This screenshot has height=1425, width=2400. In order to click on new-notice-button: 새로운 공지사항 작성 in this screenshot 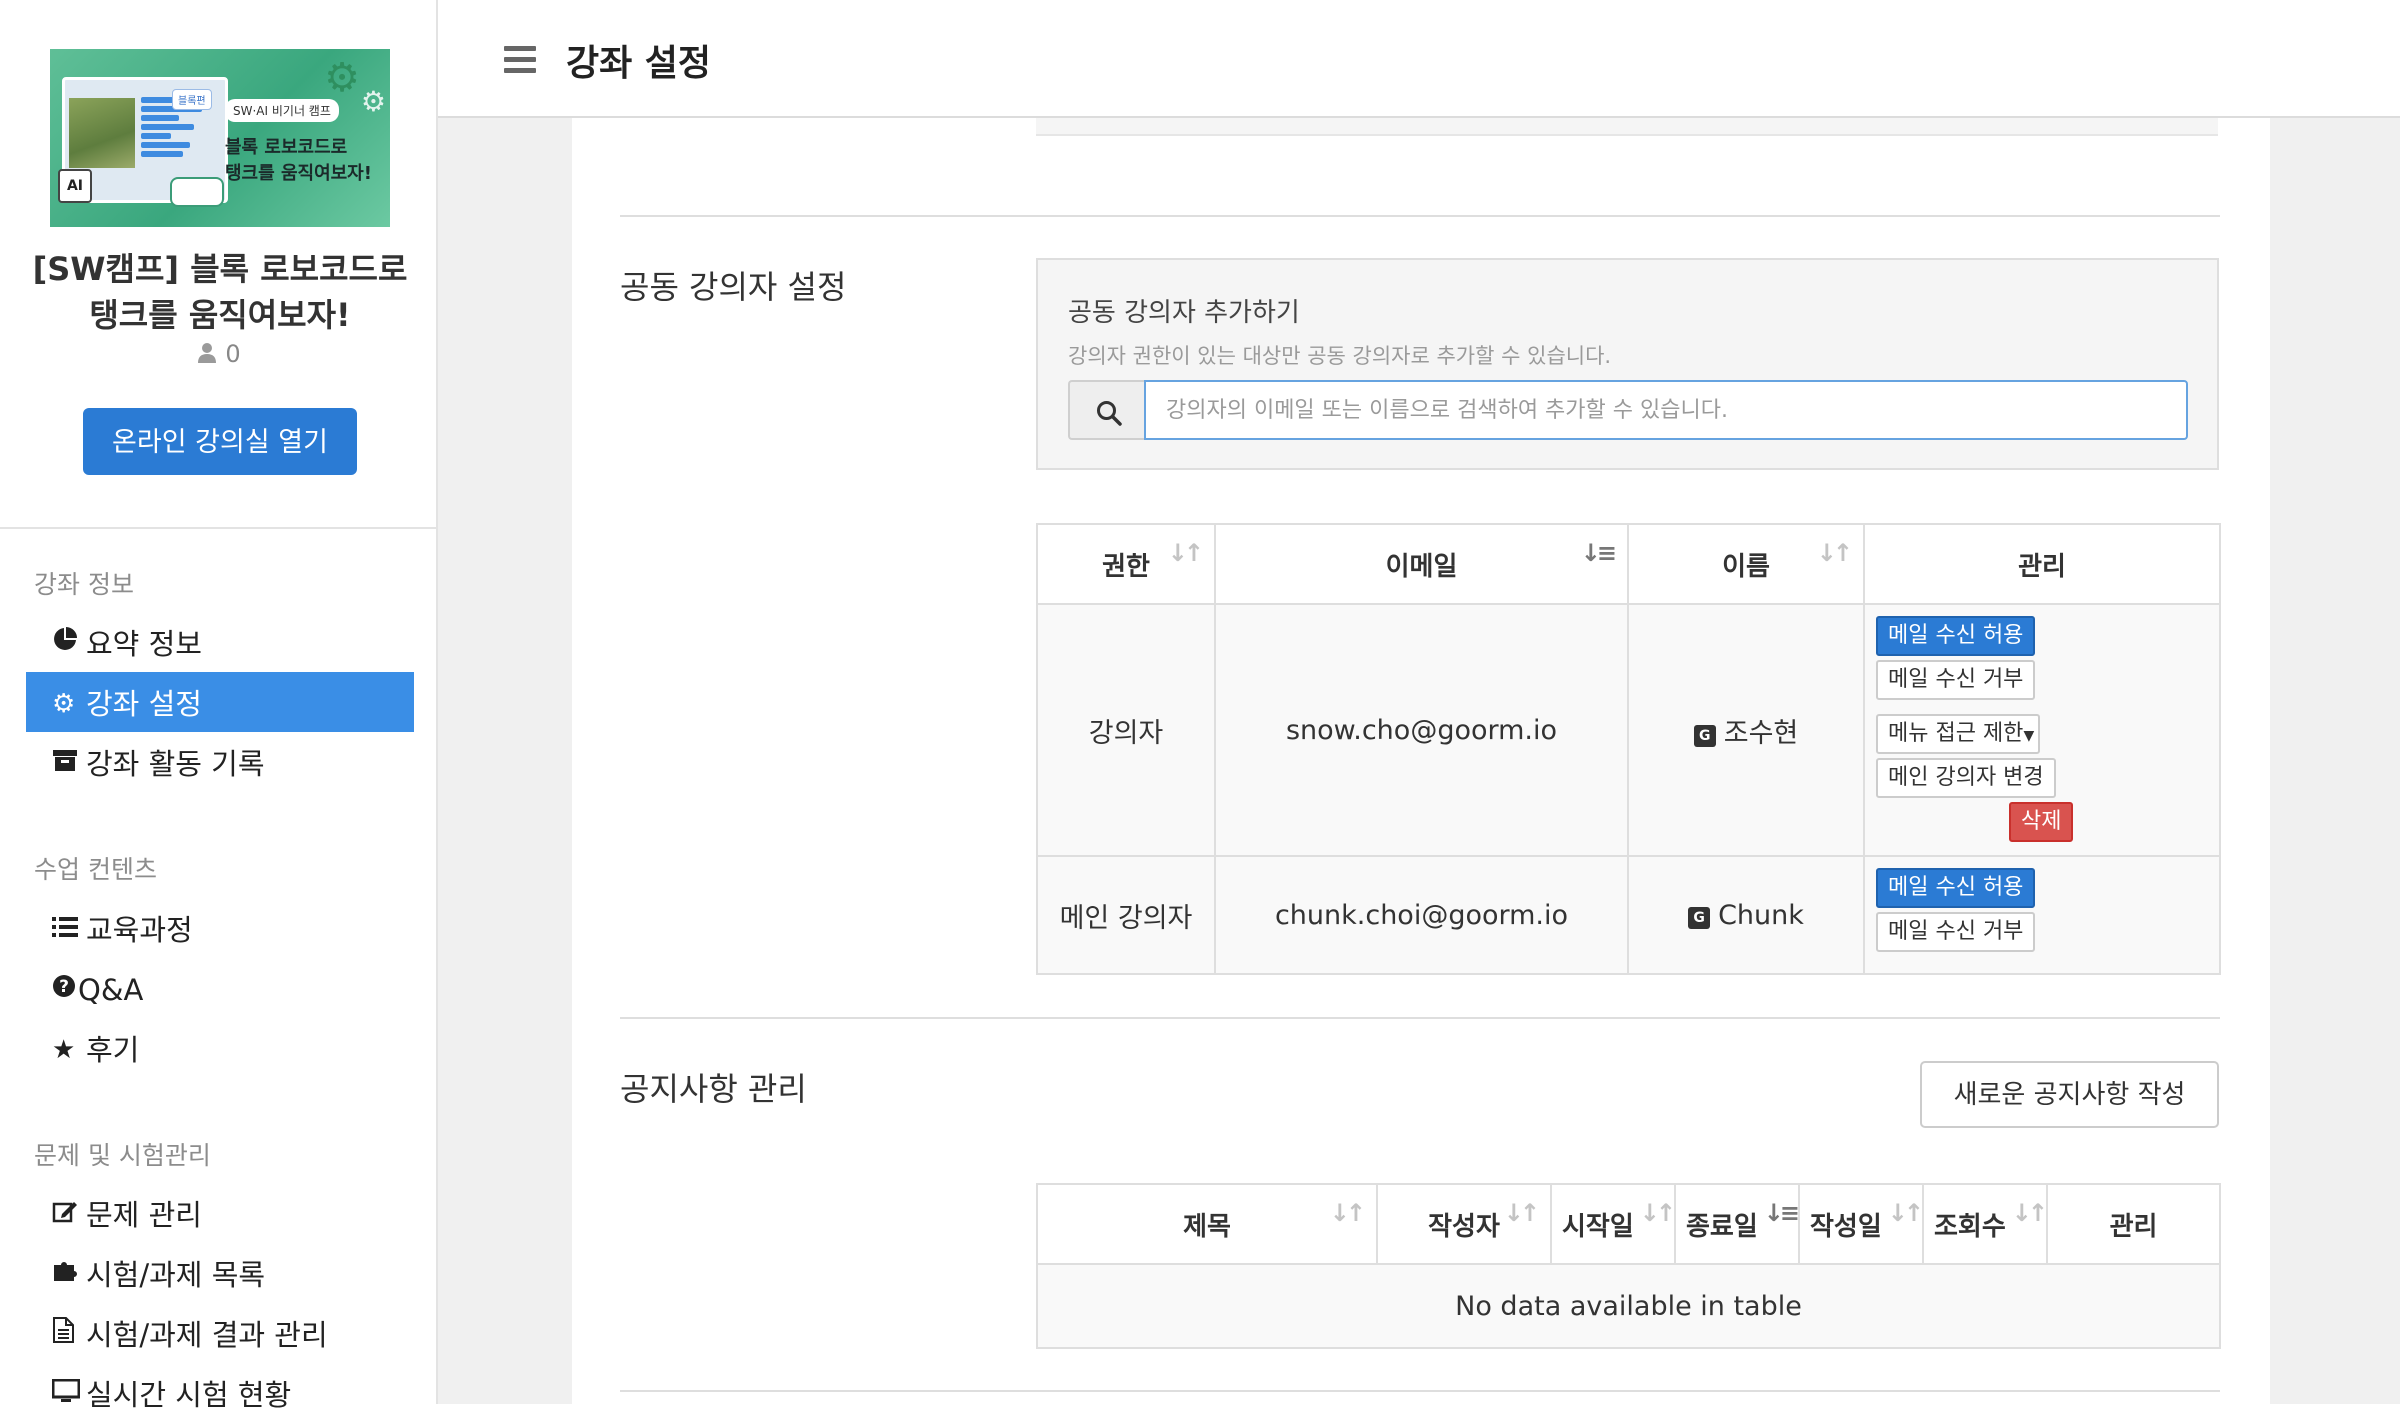, I will do `click(2069, 1094)`.